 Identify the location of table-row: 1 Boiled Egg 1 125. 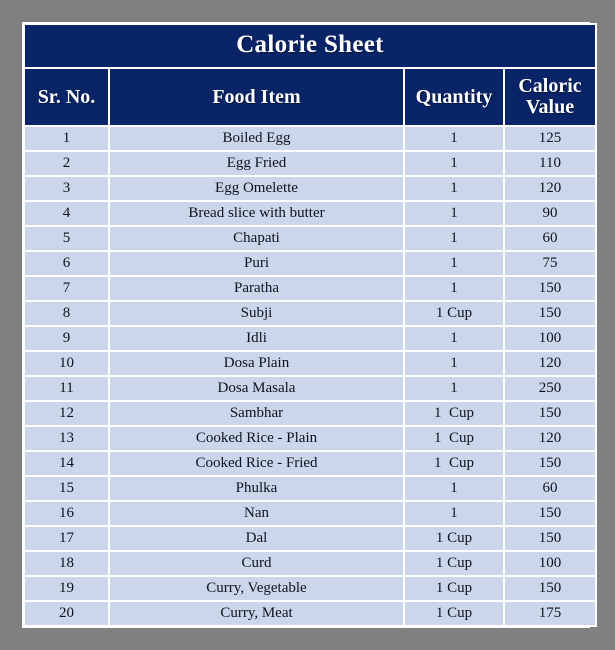
(310, 138).